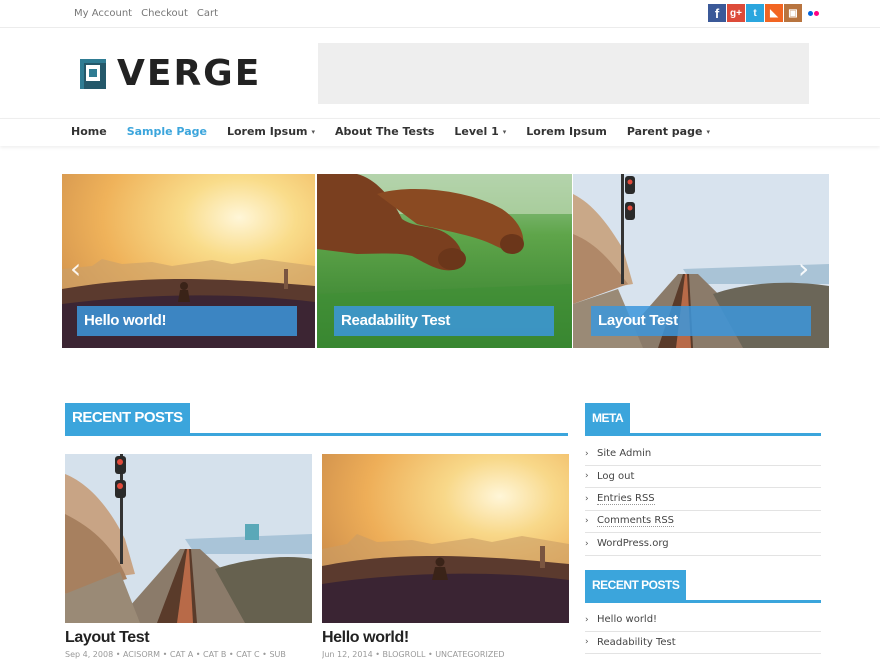 The width and height of the screenshot is (880, 660). What do you see at coordinates (413, 654) in the screenshot?
I see `post-meta: Jun 12, 2014 • BLOGROLL • UNCATEGORIZED` at bounding box center [413, 654].